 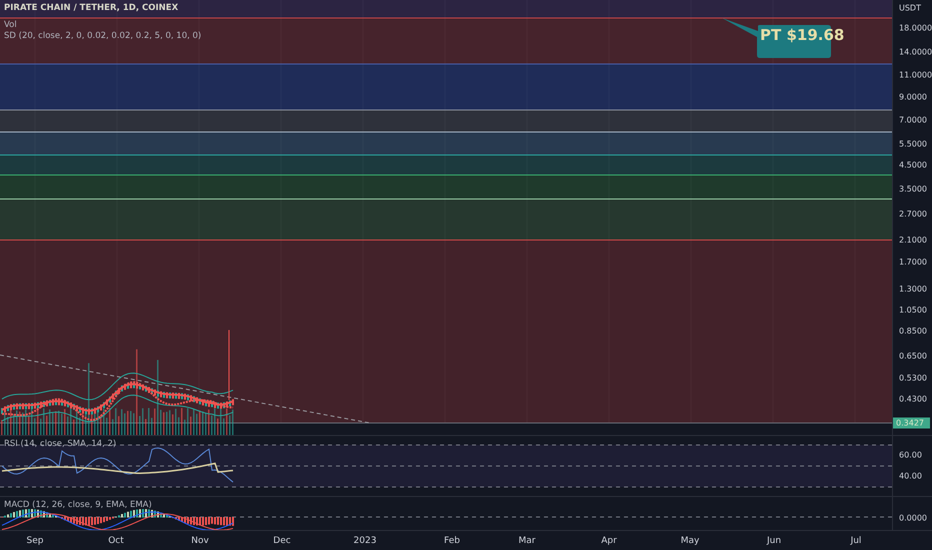 I want to click on price-tick-label: 18.0000, so click(x=915, y=28).